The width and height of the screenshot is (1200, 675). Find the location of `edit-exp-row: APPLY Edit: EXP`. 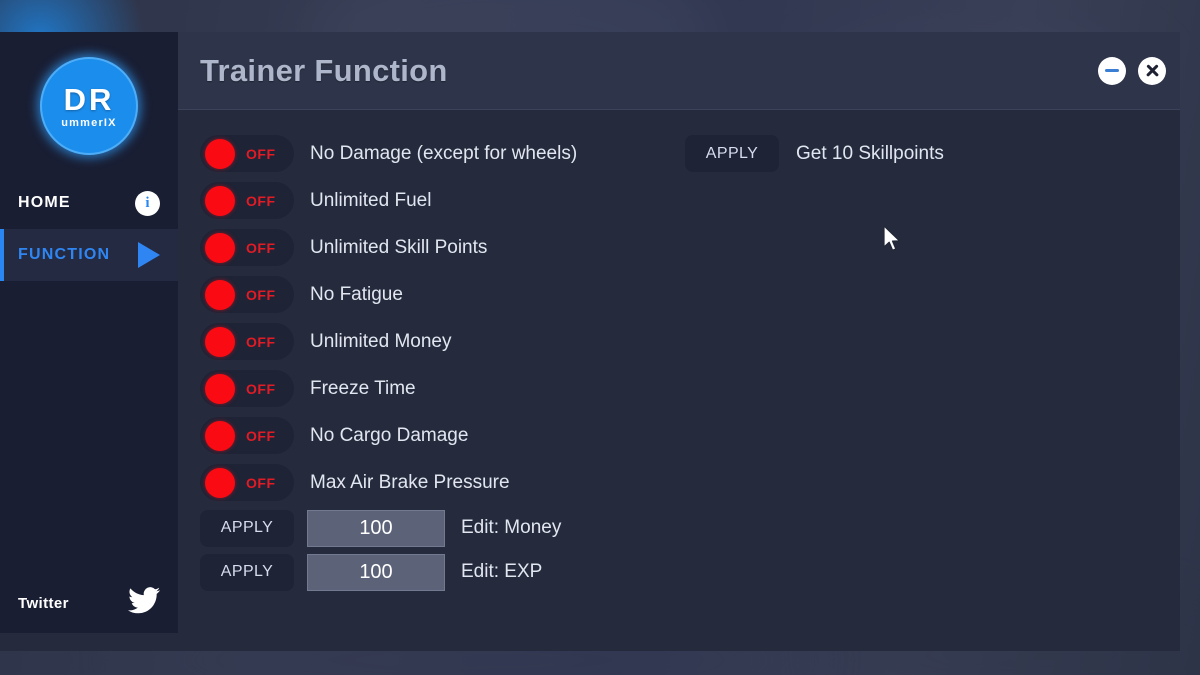

edit-exp-row: APPLY Edit: EXP is located at coordinates (440, 572).